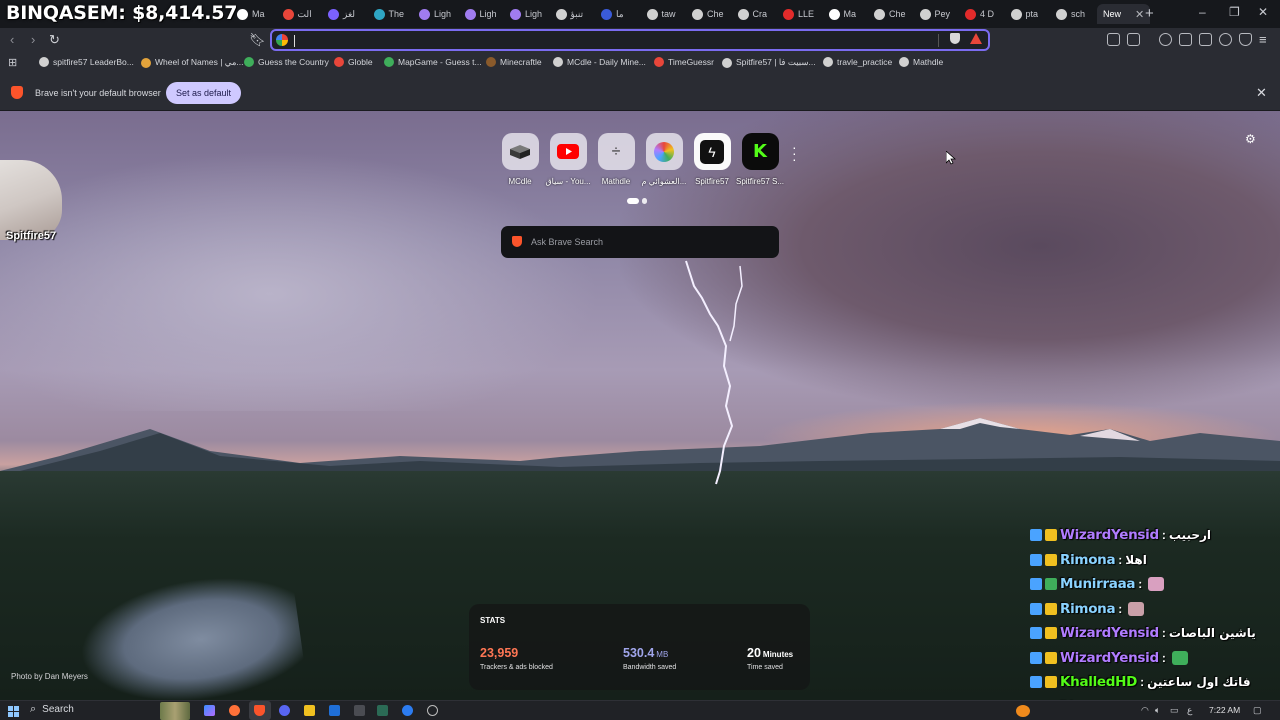 Image resolution: width=1280 pixels, height=720 pixels. What do you see at coordinates (752, 14) in the screenshot?
I see `tab: Cra` at bounding box center [752, 14].